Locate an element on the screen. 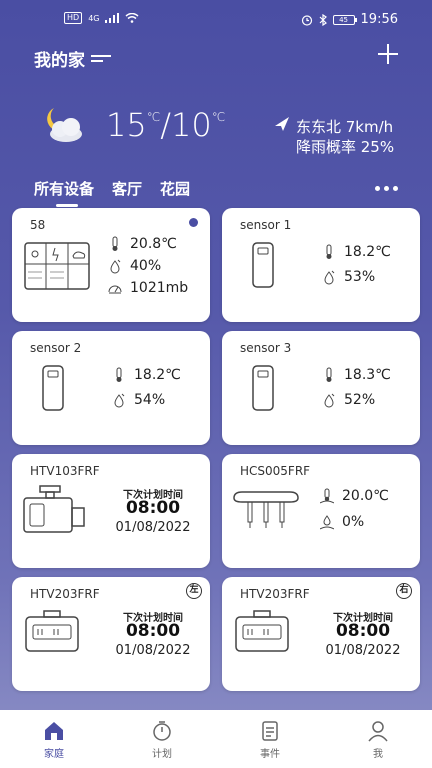 This screenshot has width=432, height=768. nav-label: 家庭 is located at coordinates (54, 754).